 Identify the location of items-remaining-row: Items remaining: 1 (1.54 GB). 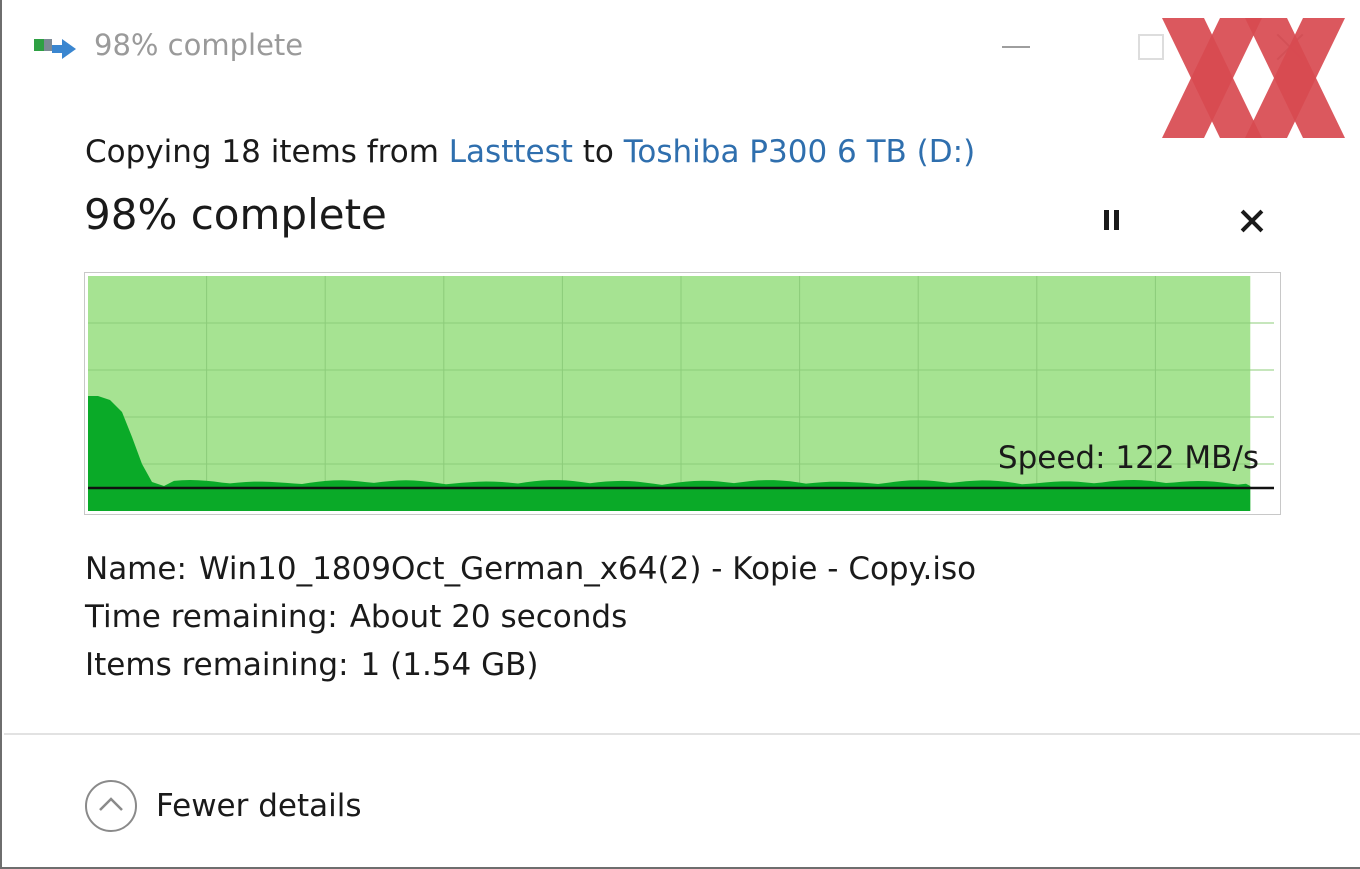
(530, 666).